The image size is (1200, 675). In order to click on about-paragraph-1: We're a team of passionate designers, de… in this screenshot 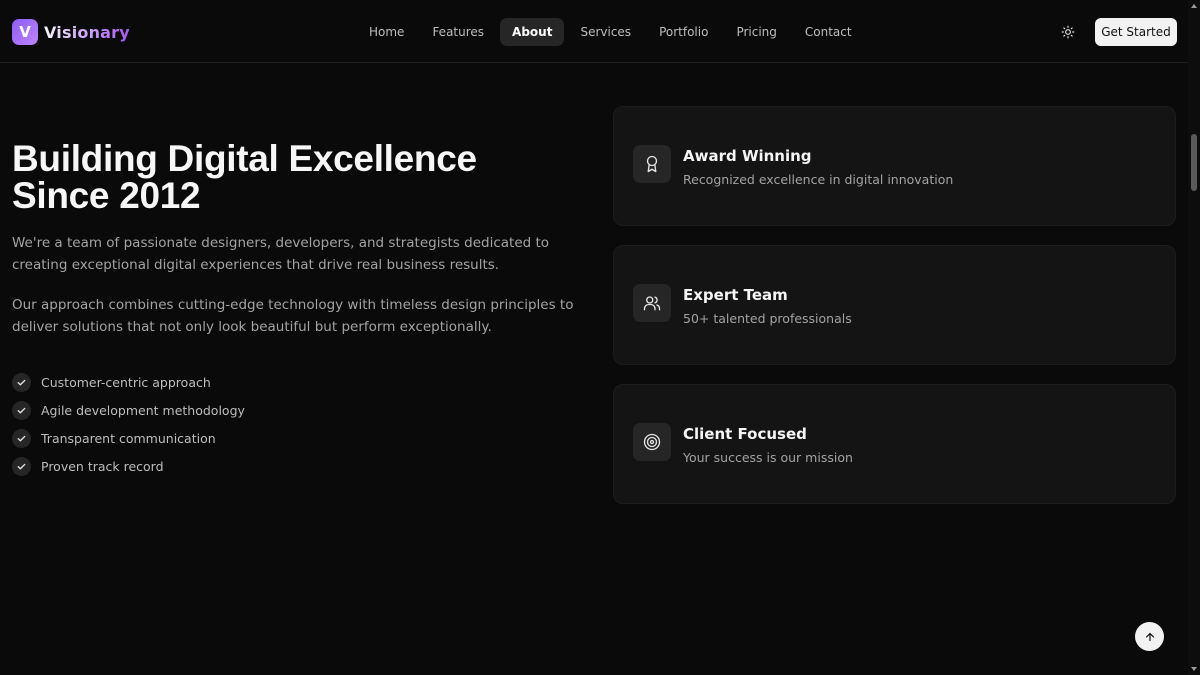, I will do `click(281, 254)`.